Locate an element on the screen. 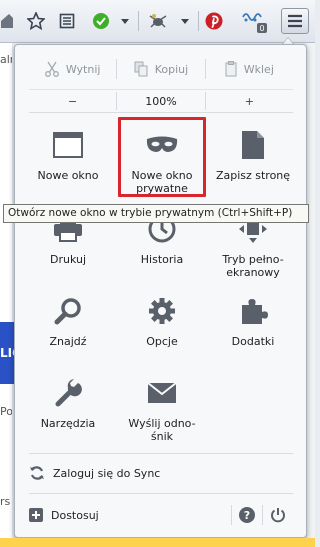  help-icon: ? is located at coordinates (247, 515).